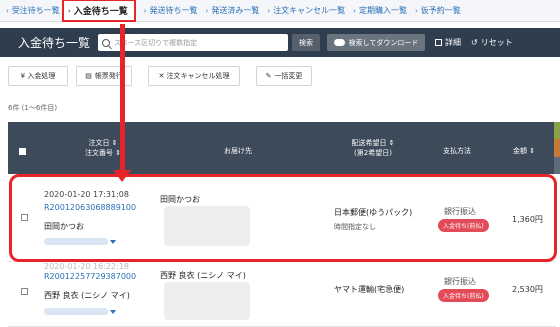 This screenshot has height=327, width=560. I want to click on tab-label: 受注待ち一覧, so click(35, 10).